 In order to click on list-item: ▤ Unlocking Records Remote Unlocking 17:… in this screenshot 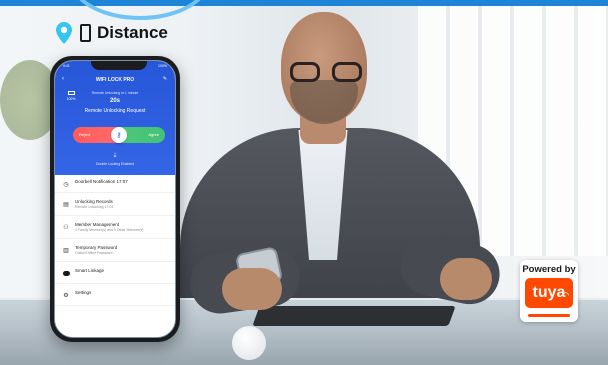, I will do `click(115, 204)`.